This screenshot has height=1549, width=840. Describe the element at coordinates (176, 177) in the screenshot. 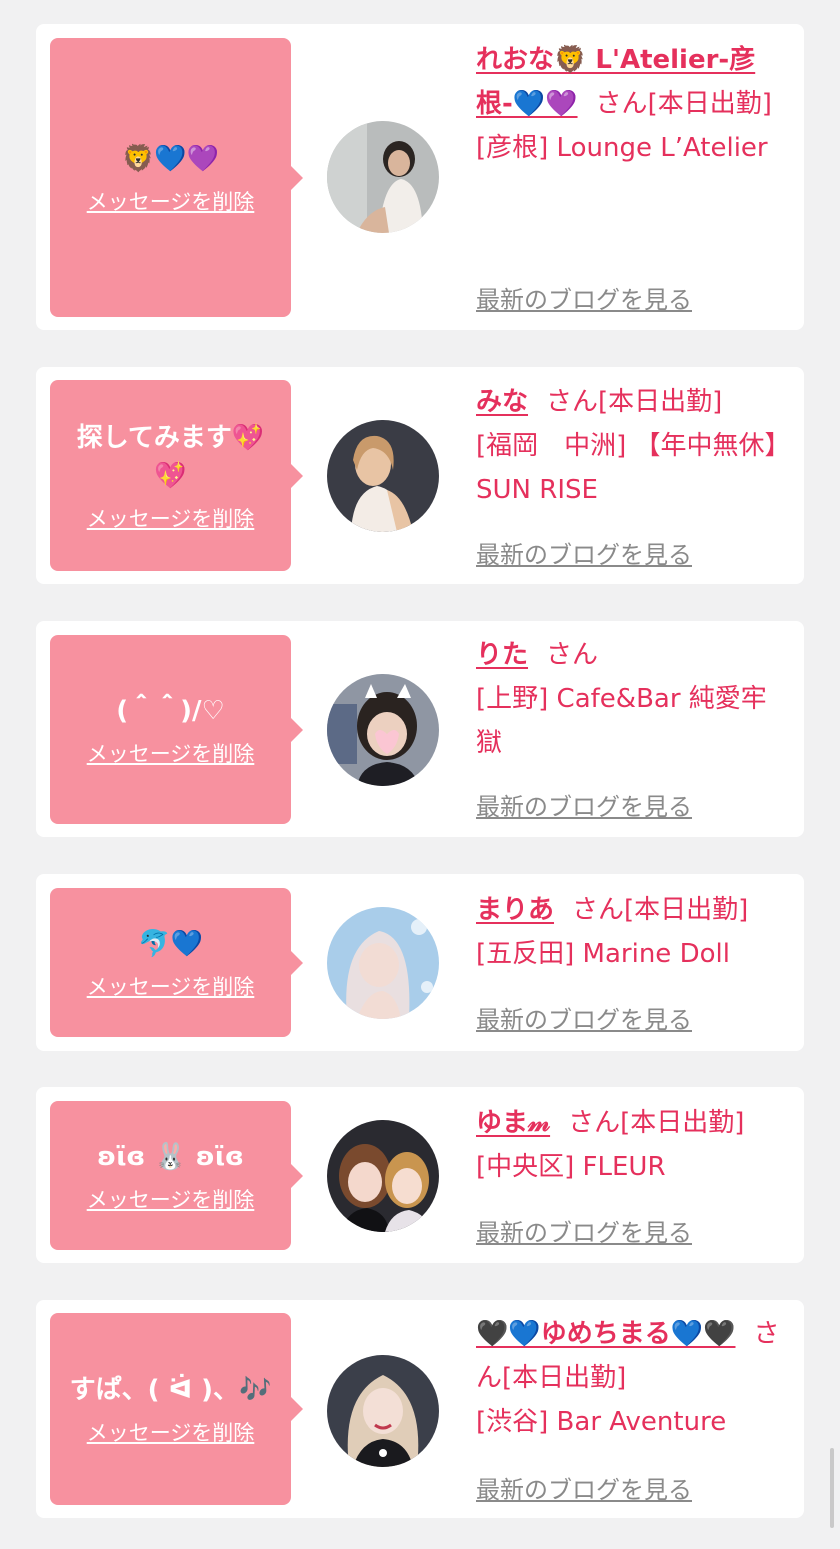

I see `message-bubble: 🦁💙💜 メッセージを削除` at that location.